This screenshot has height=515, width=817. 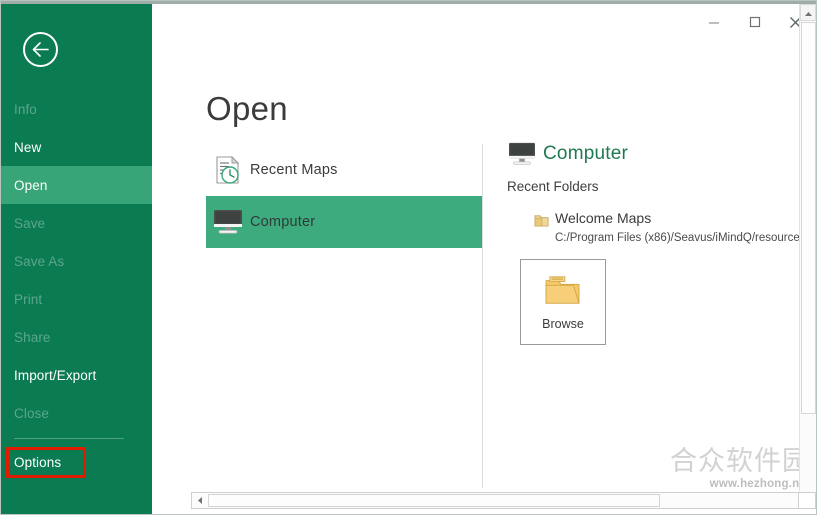 What do you see at coordinates (76, 337) in the screenshot?
I see `sidebar-item-share: Share` at bounding box center [76, 337].